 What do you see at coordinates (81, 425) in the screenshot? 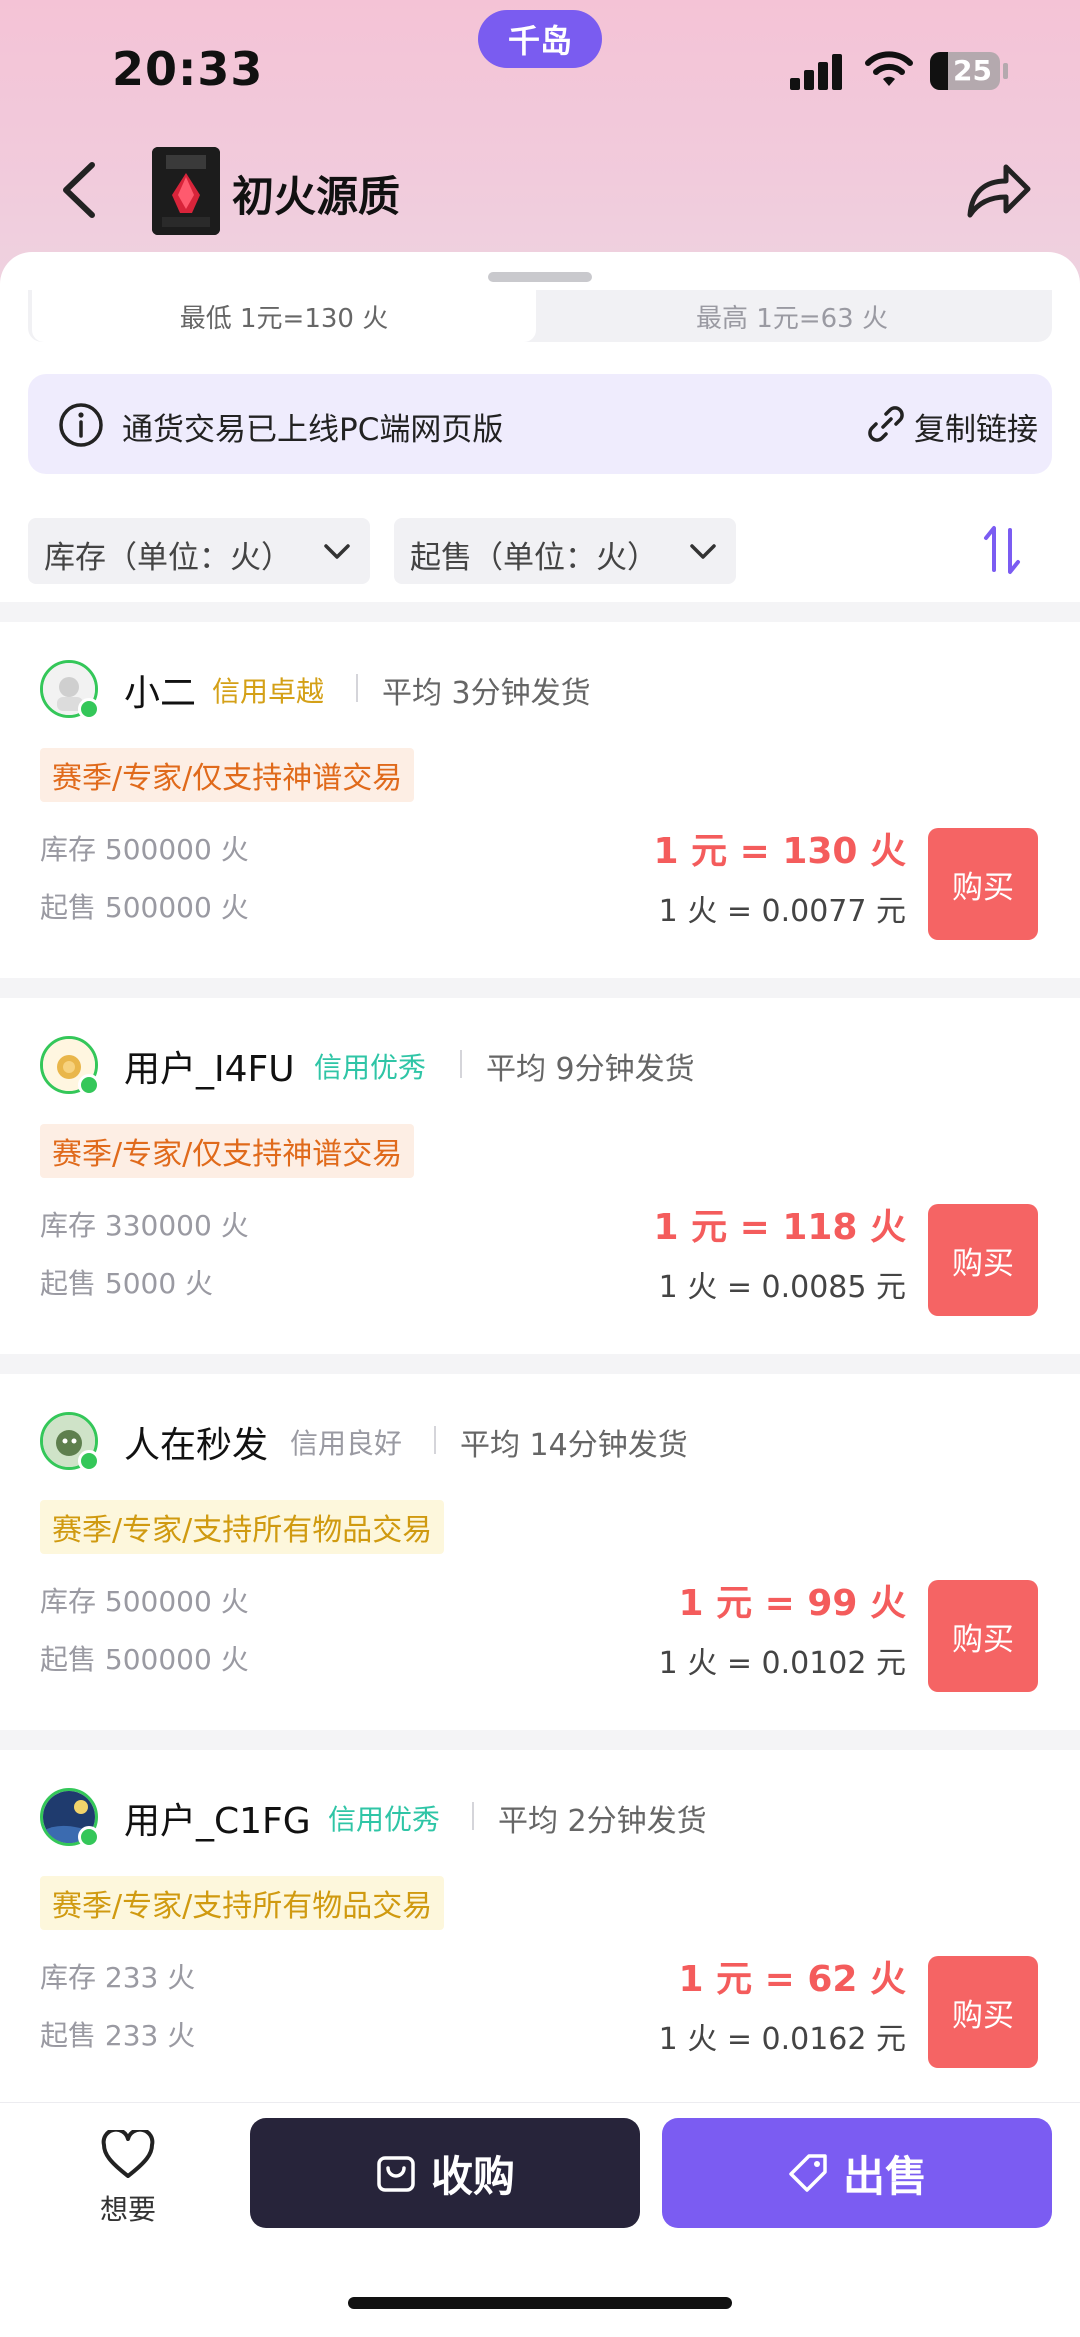
I see `info-icon` at bounding box center [81, 425].